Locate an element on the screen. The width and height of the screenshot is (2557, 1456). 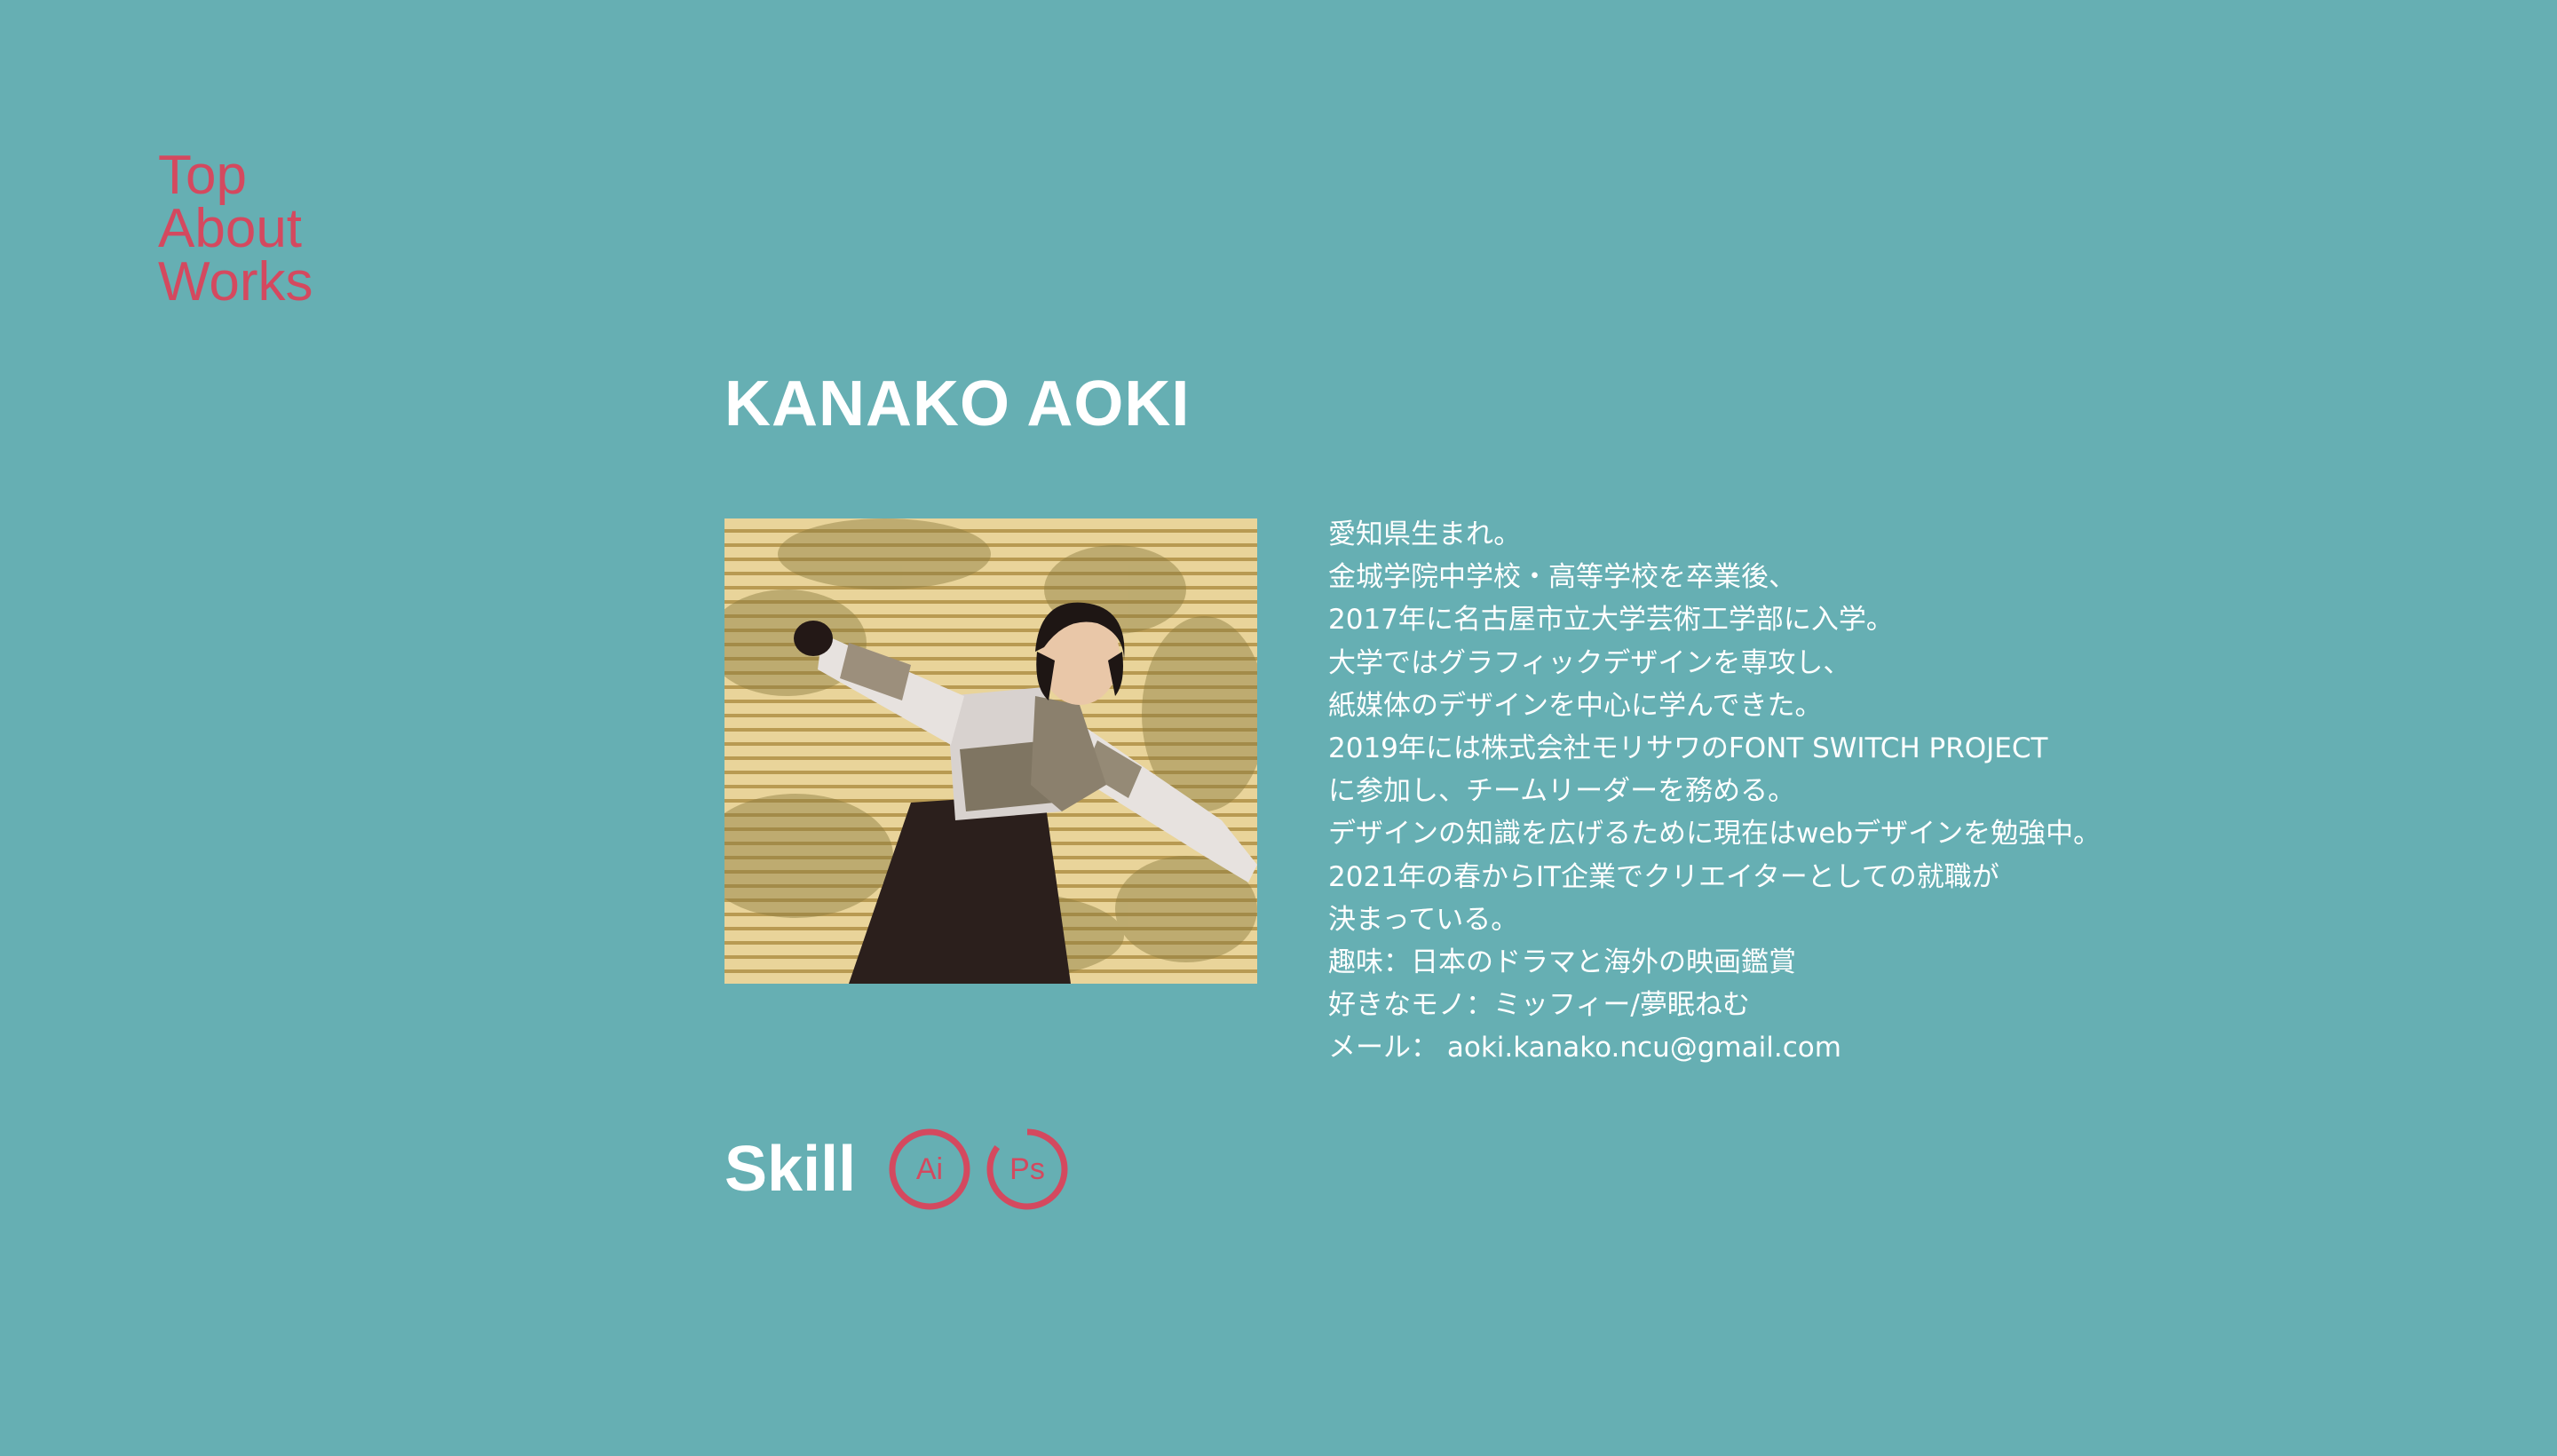
nav-link-works: Works is located at coordinates (235, 282).